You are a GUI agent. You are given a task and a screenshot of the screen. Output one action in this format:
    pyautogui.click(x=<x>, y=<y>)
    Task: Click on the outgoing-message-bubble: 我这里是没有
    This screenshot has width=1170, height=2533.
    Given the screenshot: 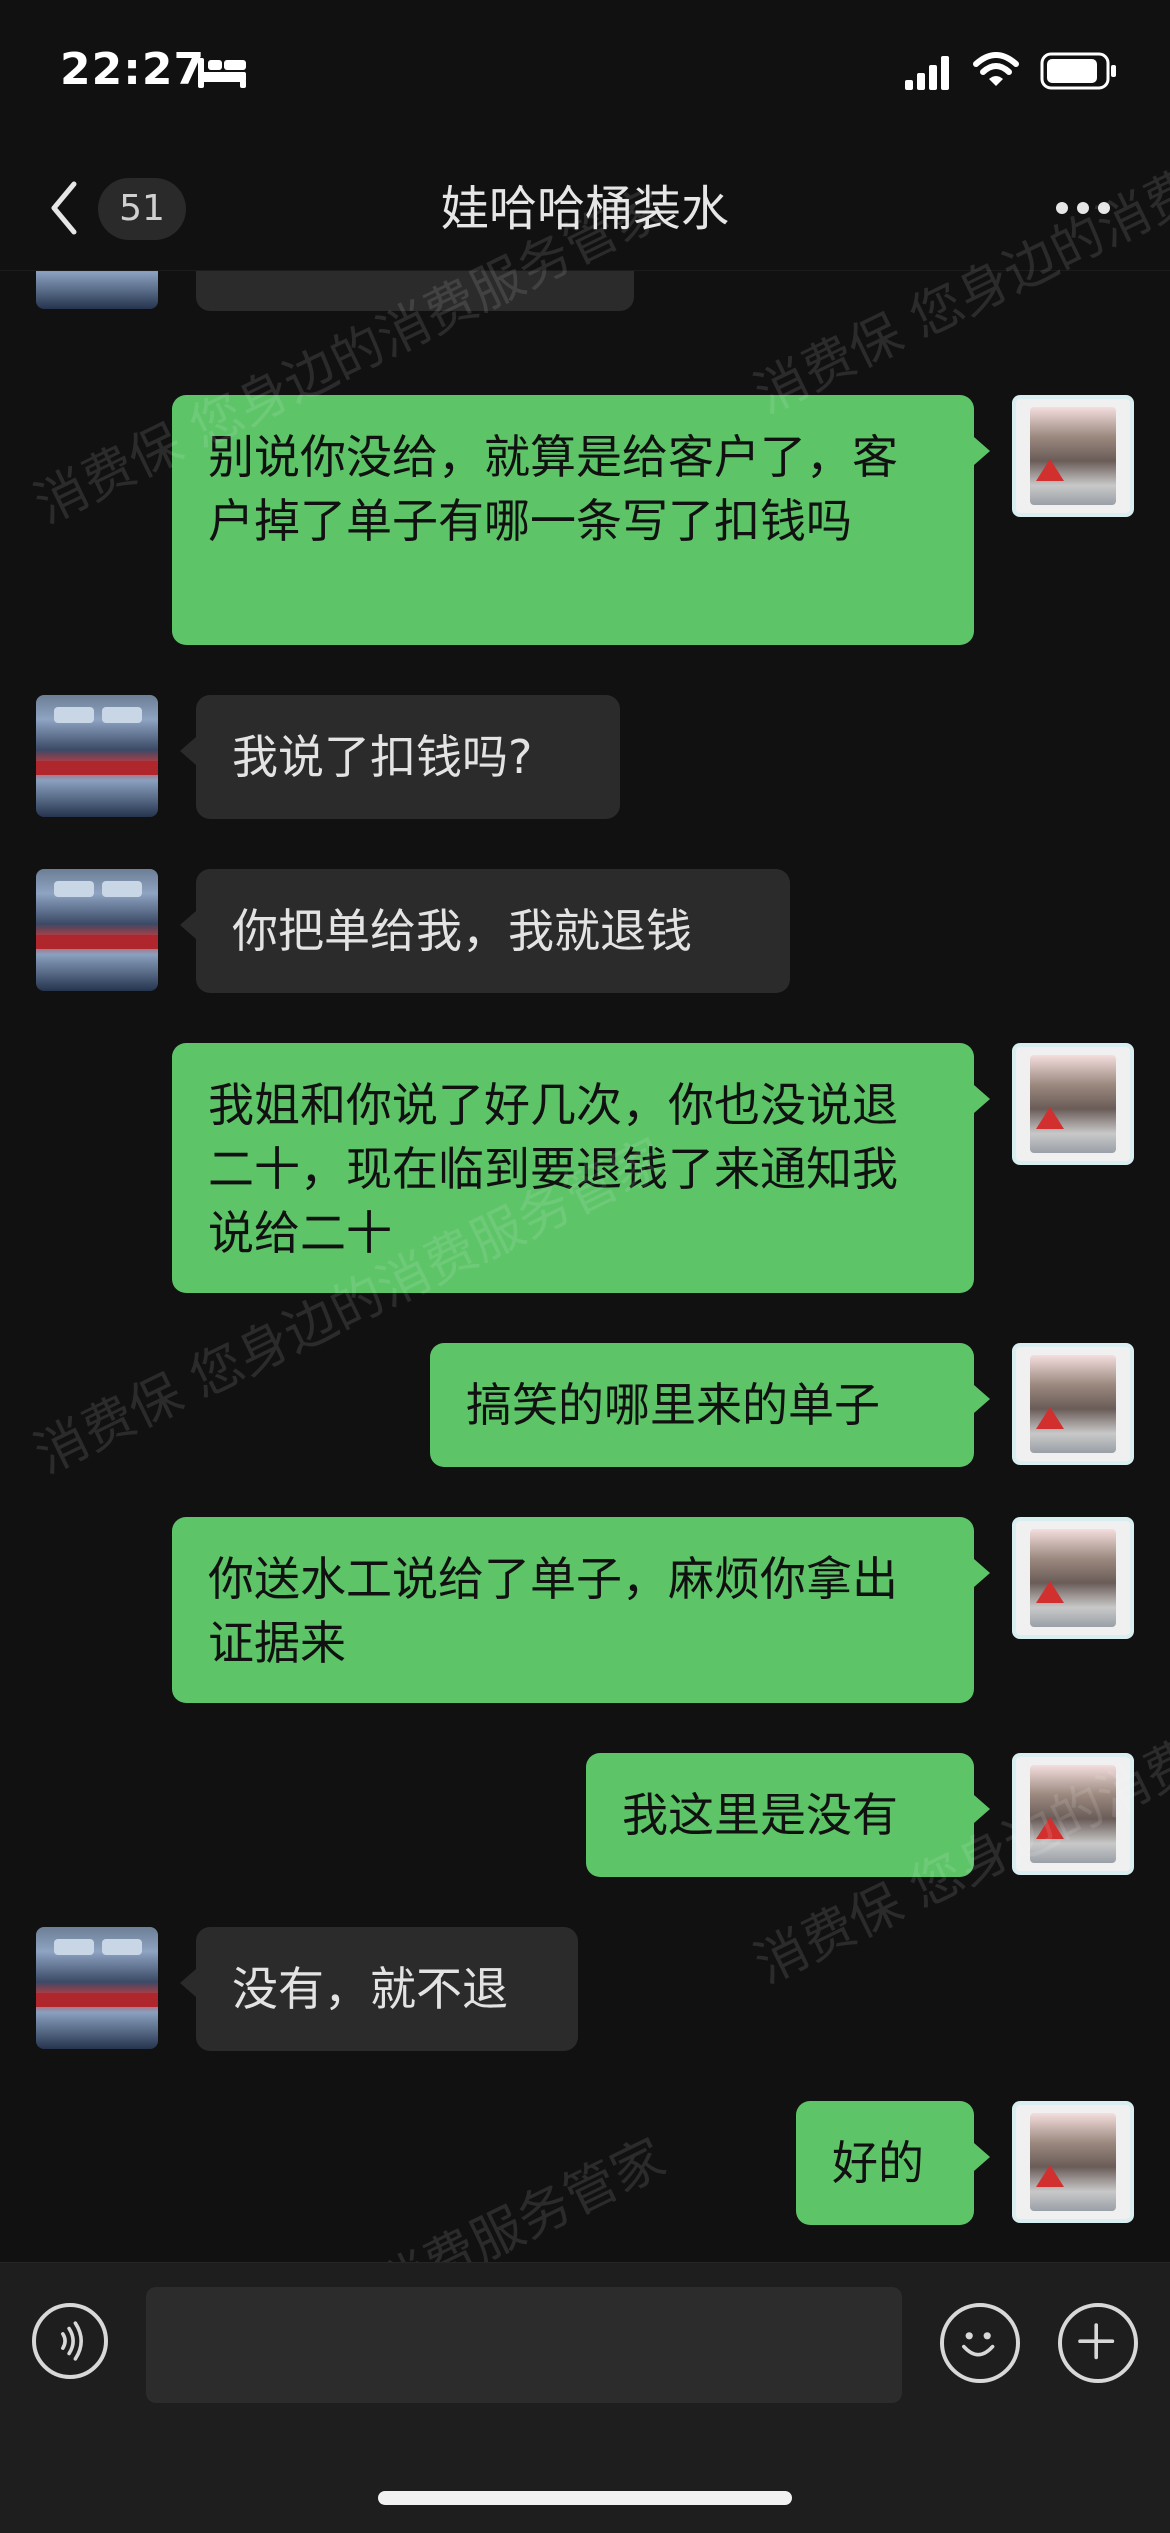 What is the action you would take?
    pyautogui.click(x=788, y=1815)
    